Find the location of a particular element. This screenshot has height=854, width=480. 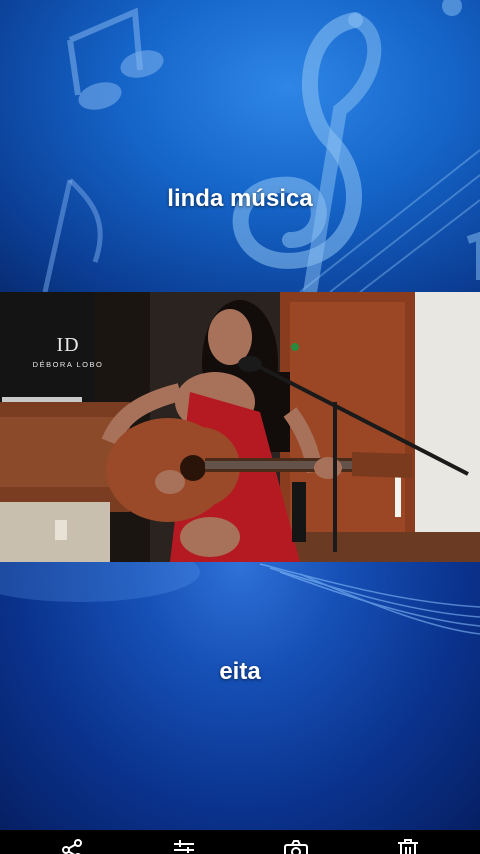

bottom-toolbar is located at coordinates (240, 842).